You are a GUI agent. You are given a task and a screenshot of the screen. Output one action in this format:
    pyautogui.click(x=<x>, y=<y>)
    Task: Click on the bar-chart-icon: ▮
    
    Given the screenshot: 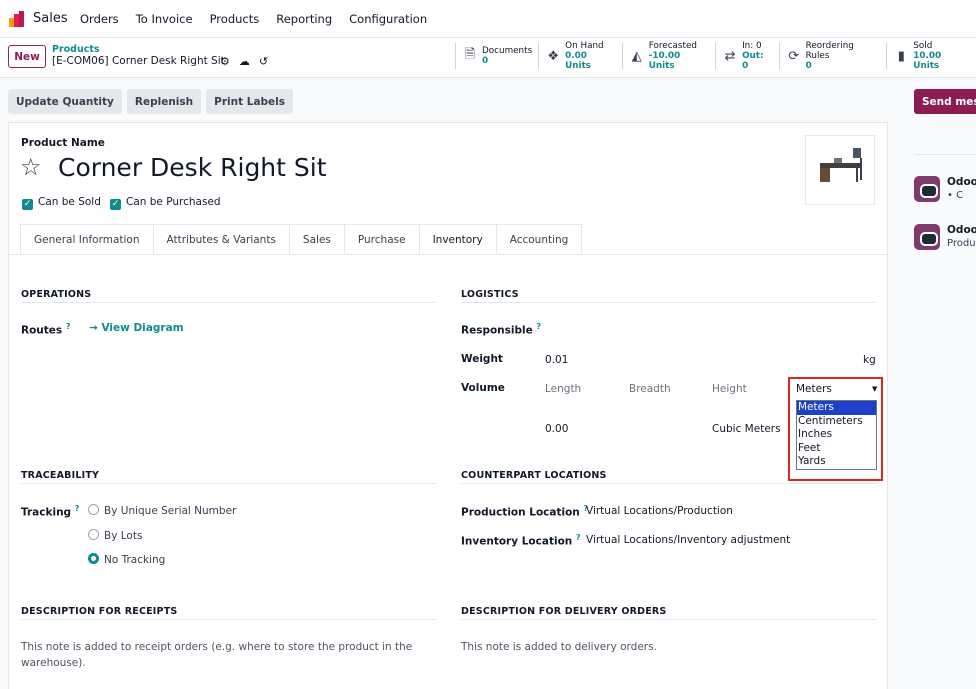 What is the action you would take?
    pyautogui.click(x=901, y=56)
    